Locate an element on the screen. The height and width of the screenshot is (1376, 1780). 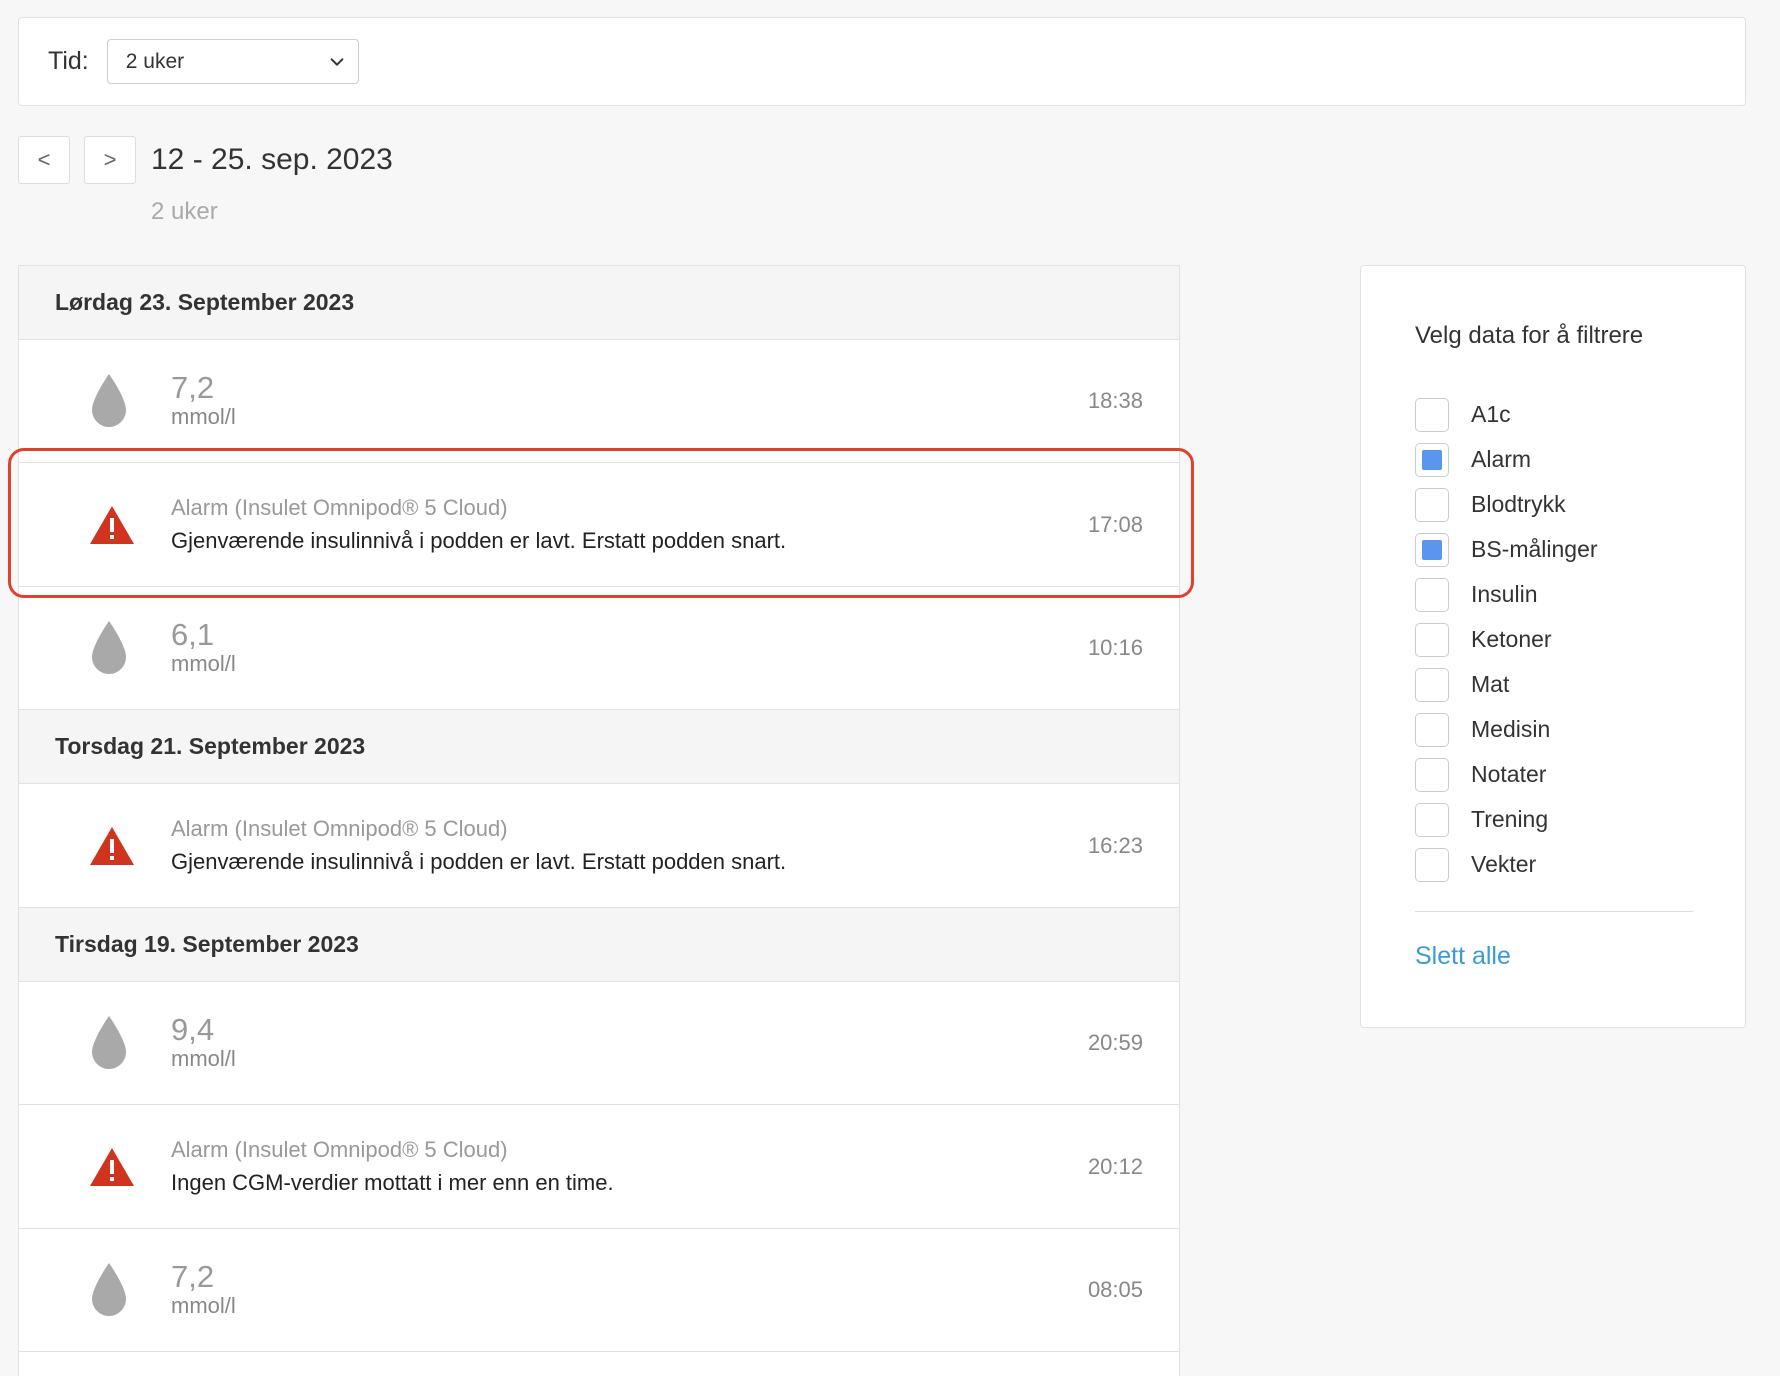
filter-item-medisin: Medisin is located at coordinates (1580, 729).